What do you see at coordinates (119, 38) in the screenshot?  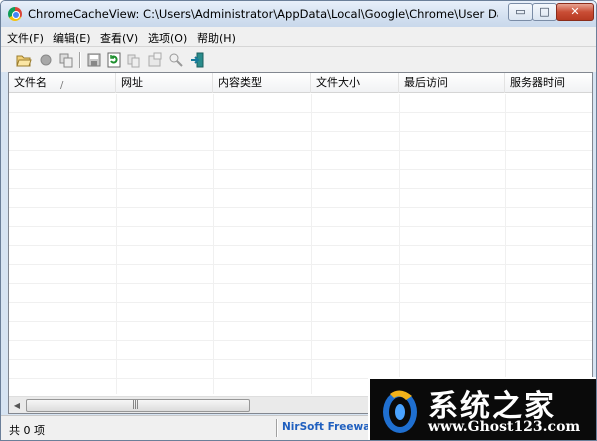 I see `menu-view: 查看(V)` at bounding box center [119, 38].